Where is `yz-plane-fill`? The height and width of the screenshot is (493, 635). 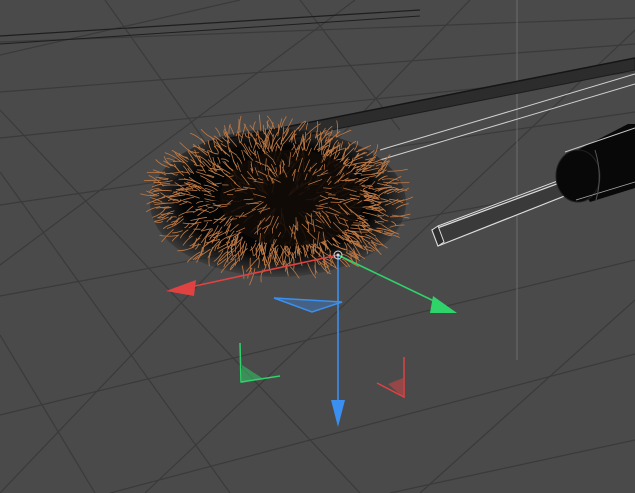 yz-plane-fill is located at coordinates (395, 387).